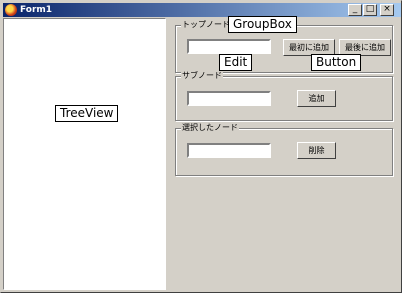  I want to click on delete-button: 削除, so click(316, 150).